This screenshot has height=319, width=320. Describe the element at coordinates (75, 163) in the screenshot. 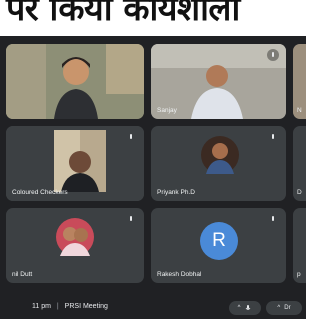

I see `participant-tile: Coloured Checkers` at that location.